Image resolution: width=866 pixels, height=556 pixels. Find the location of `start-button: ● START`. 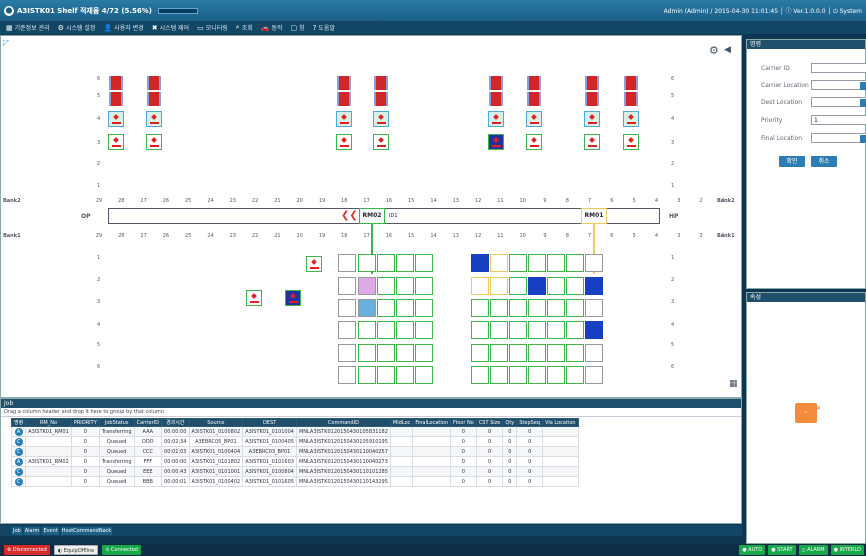

start-button: ● START is located at coordinates (782, 550).